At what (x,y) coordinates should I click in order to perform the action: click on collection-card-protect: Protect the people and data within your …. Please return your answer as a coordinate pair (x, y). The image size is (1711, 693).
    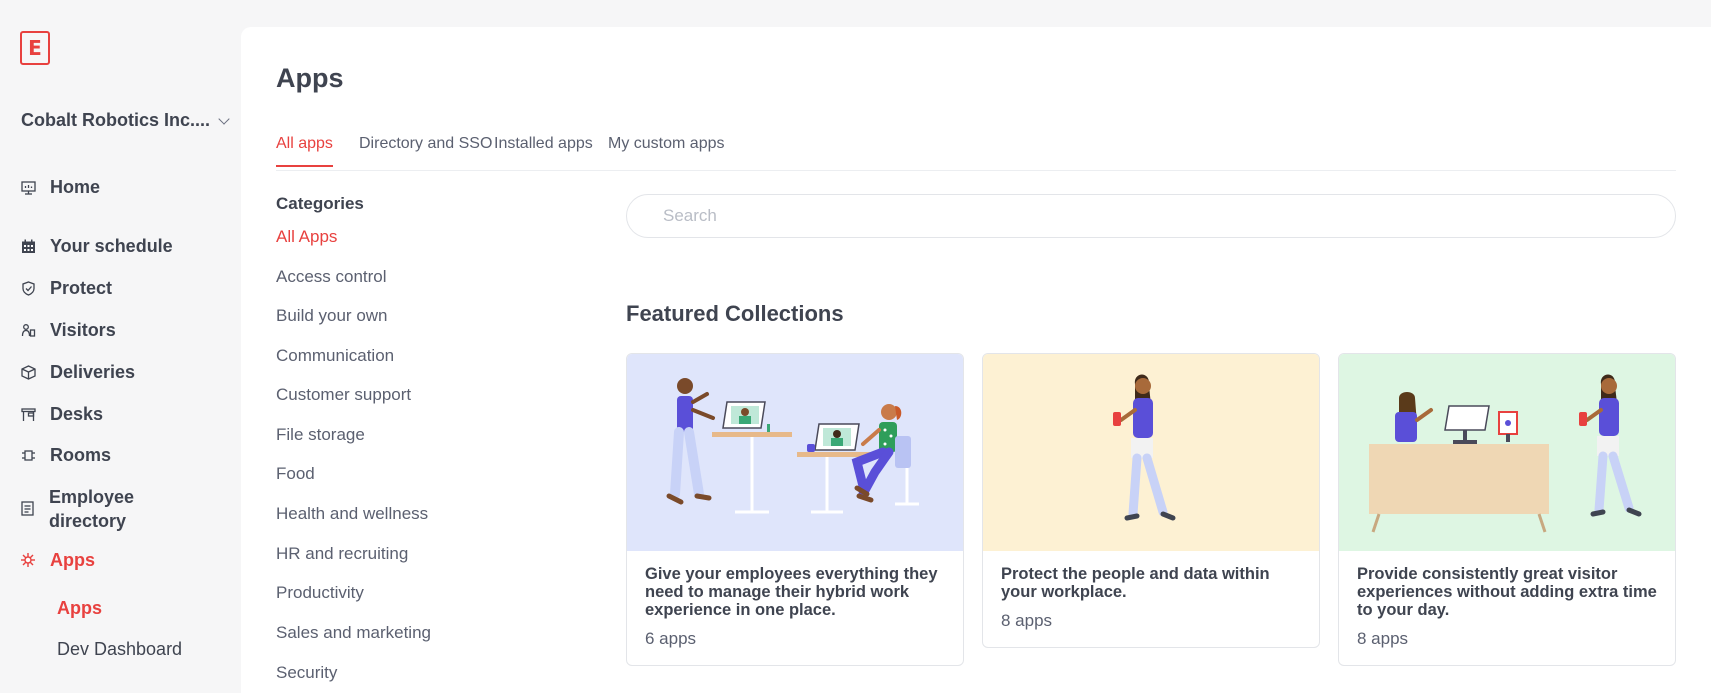
    Looking at the image, I should click on (1151, 500).